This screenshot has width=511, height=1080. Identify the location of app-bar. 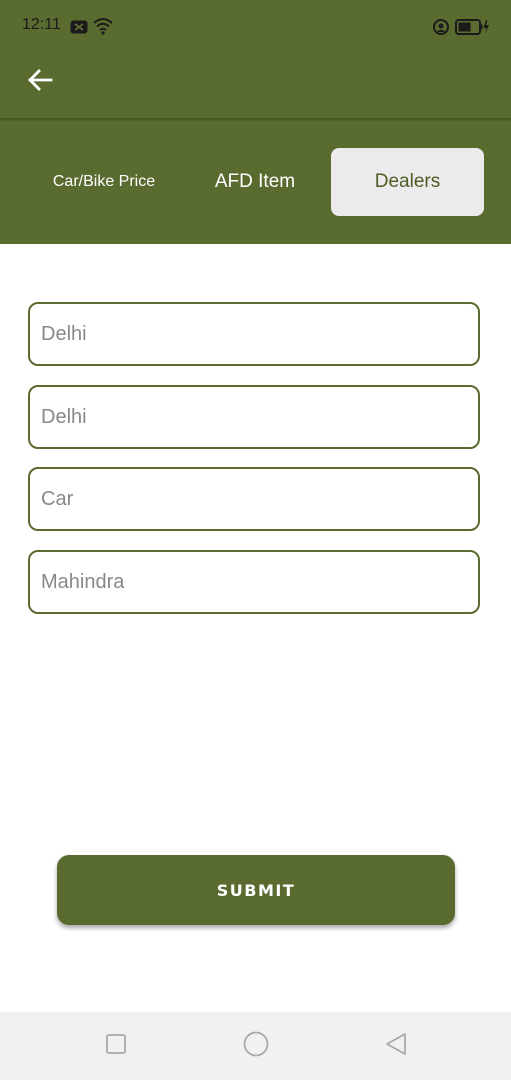
(255, 87).